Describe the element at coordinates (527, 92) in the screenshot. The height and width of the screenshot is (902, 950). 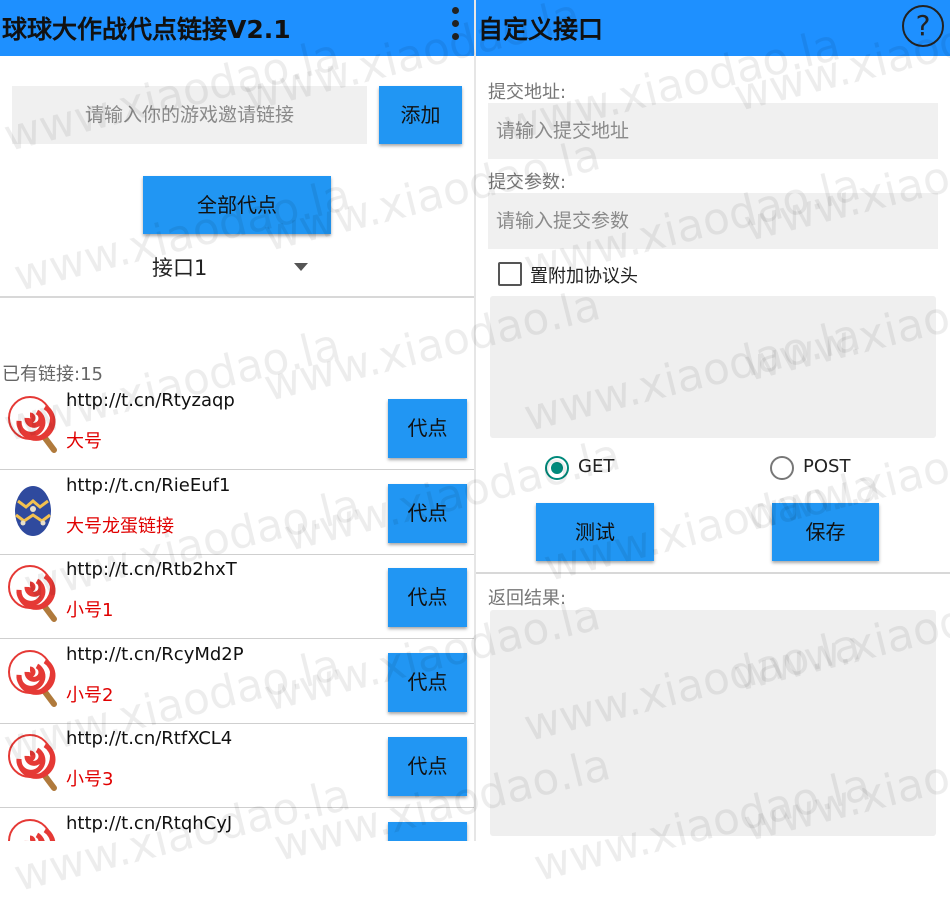
I see `submit-url-label: 提交地址:` at that location.